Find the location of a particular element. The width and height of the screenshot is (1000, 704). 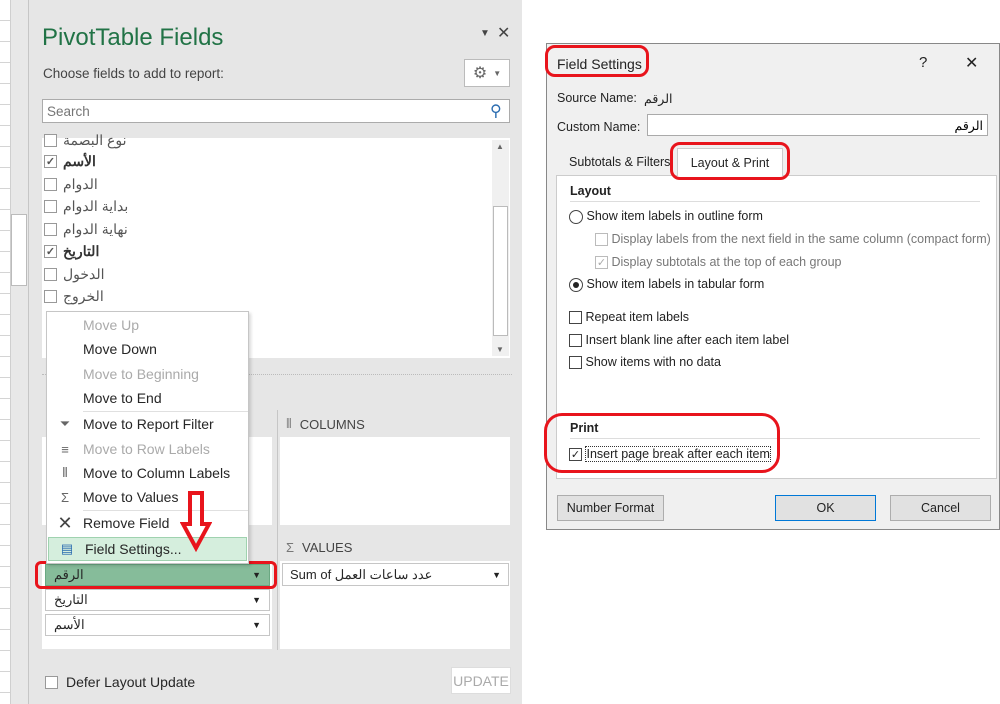

repeat-label: Repeat item labels is located at coordinates (637, 317).